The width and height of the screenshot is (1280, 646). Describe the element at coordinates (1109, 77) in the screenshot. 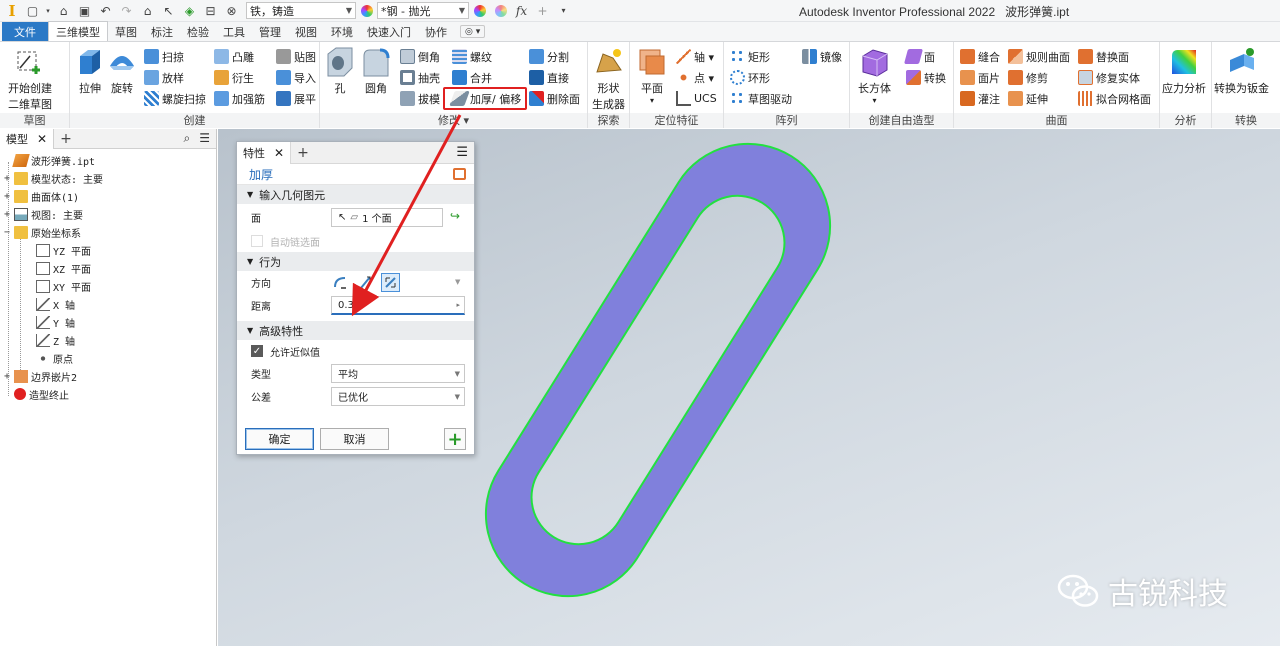

I see `repair-bodies-button: 修复实体` at that location.